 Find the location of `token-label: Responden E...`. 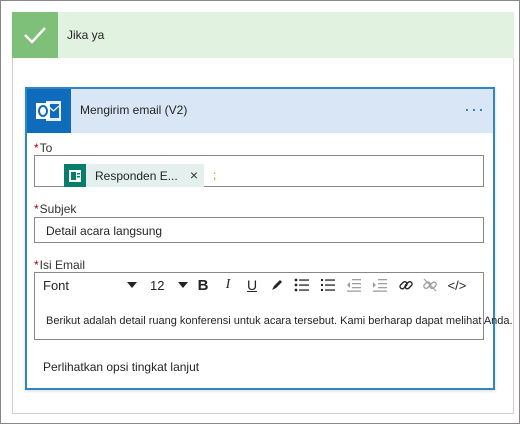

token-label: Responden E... is located at coordinates (136, 175).